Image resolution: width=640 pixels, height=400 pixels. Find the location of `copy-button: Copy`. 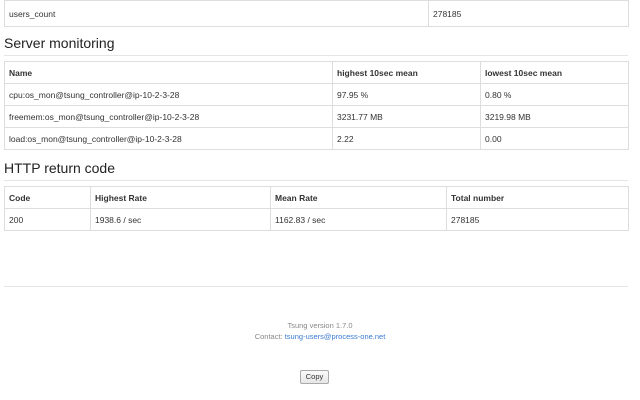

copy-button: Copy is located at coordinates (314, 377).